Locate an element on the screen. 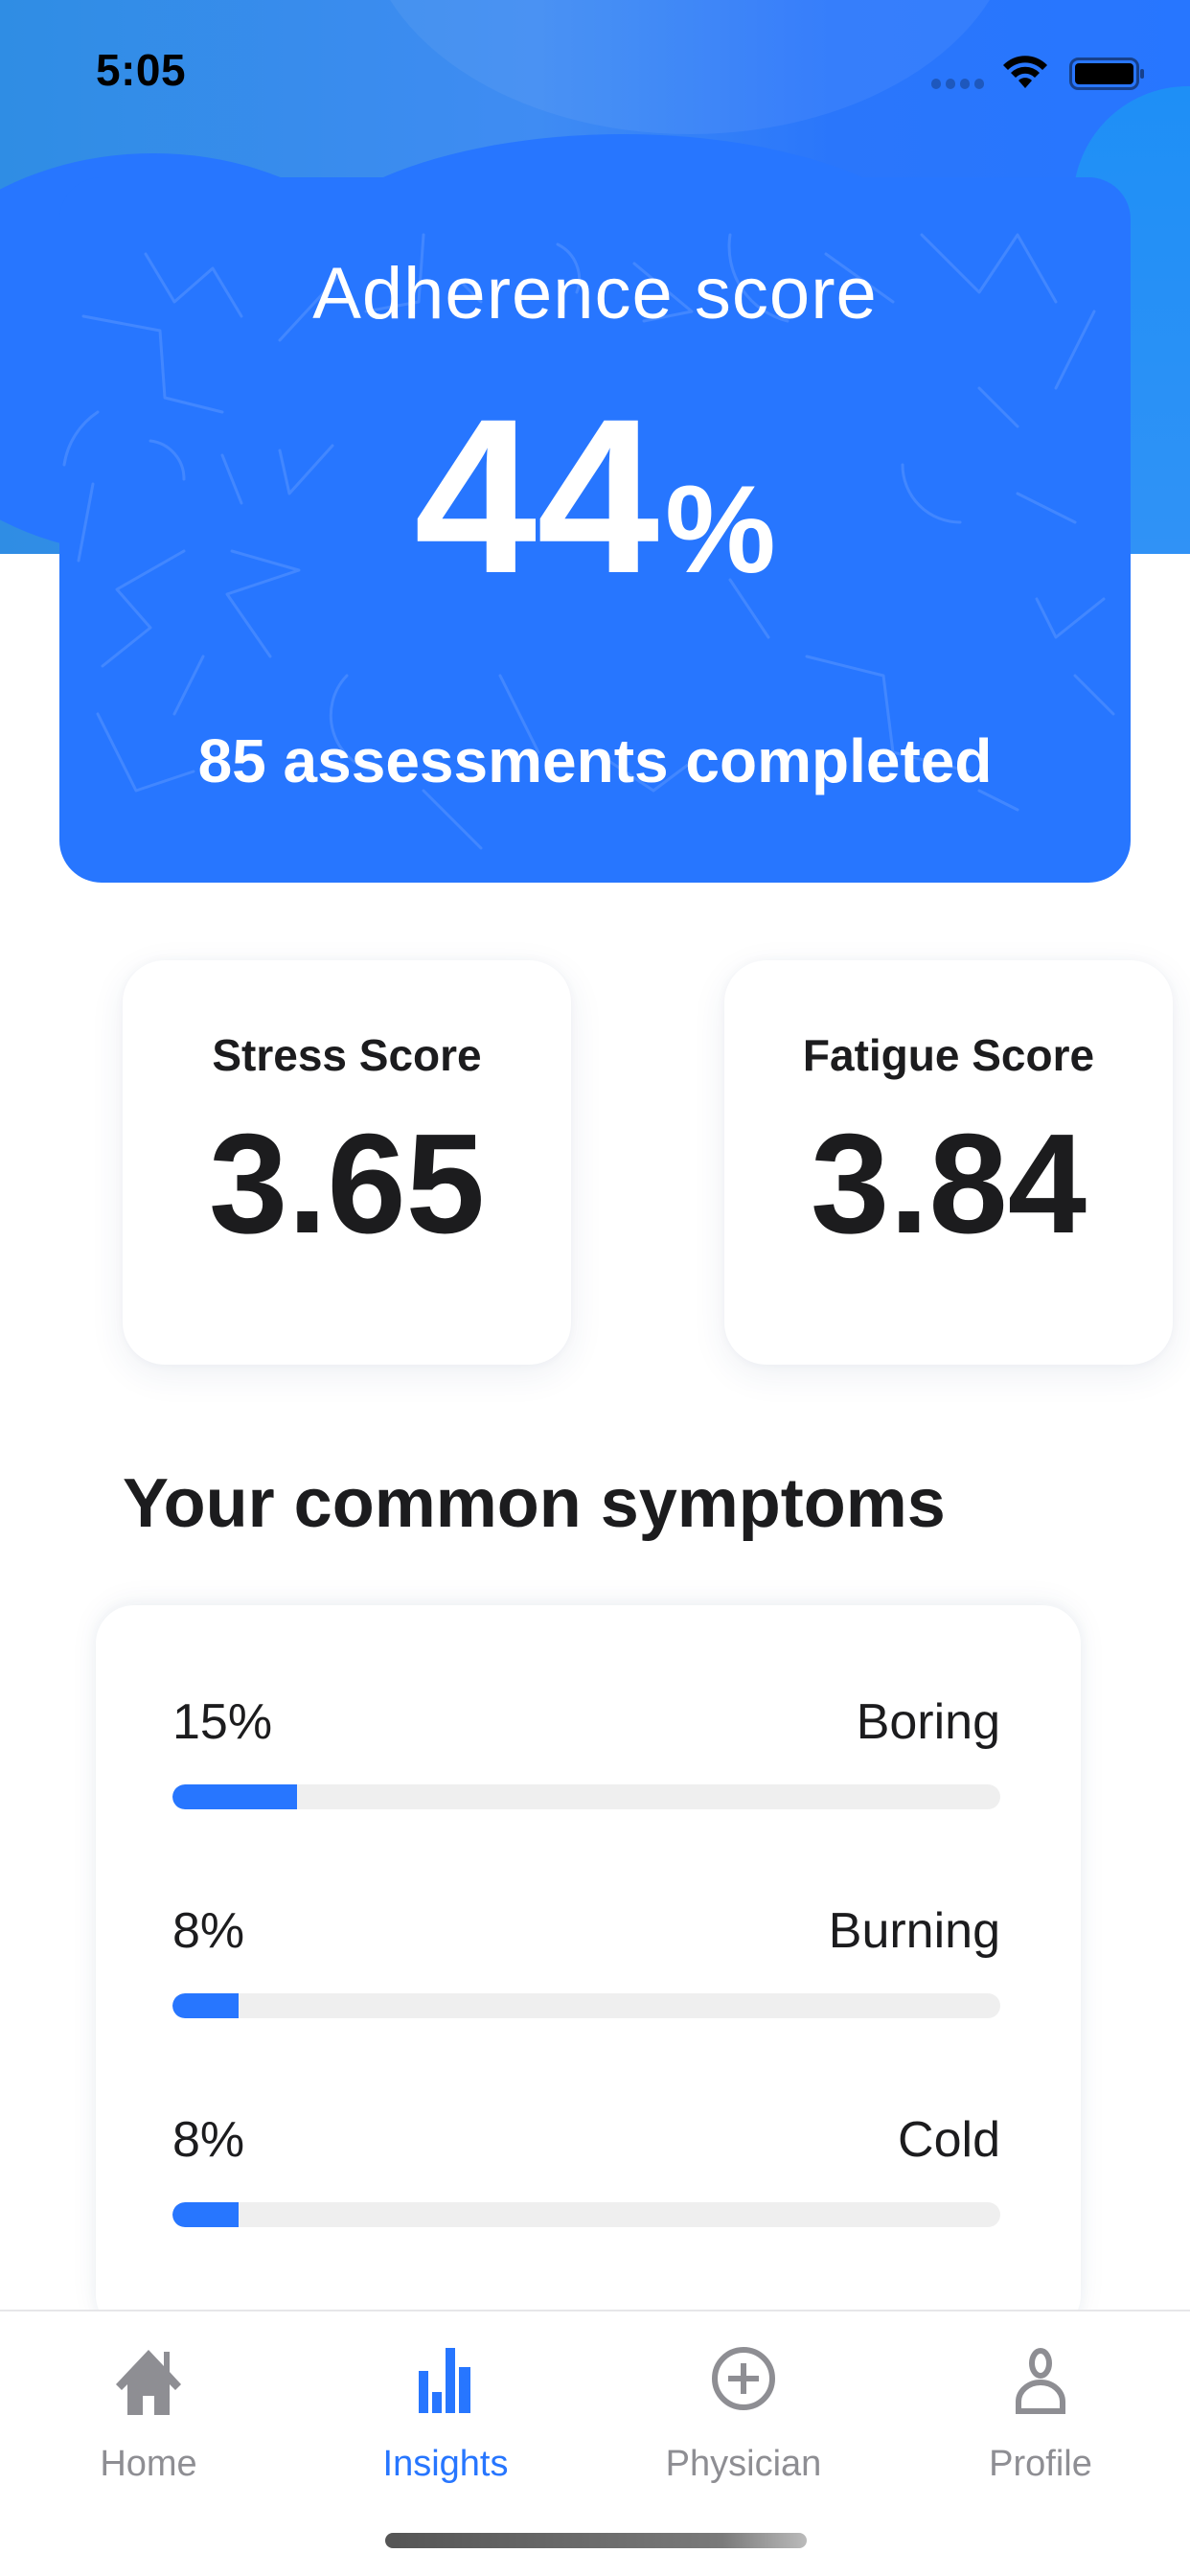 The width and height of the screenshot is (1190, 2576). tab-insights: Insights is located at coordinates (446, 2407).